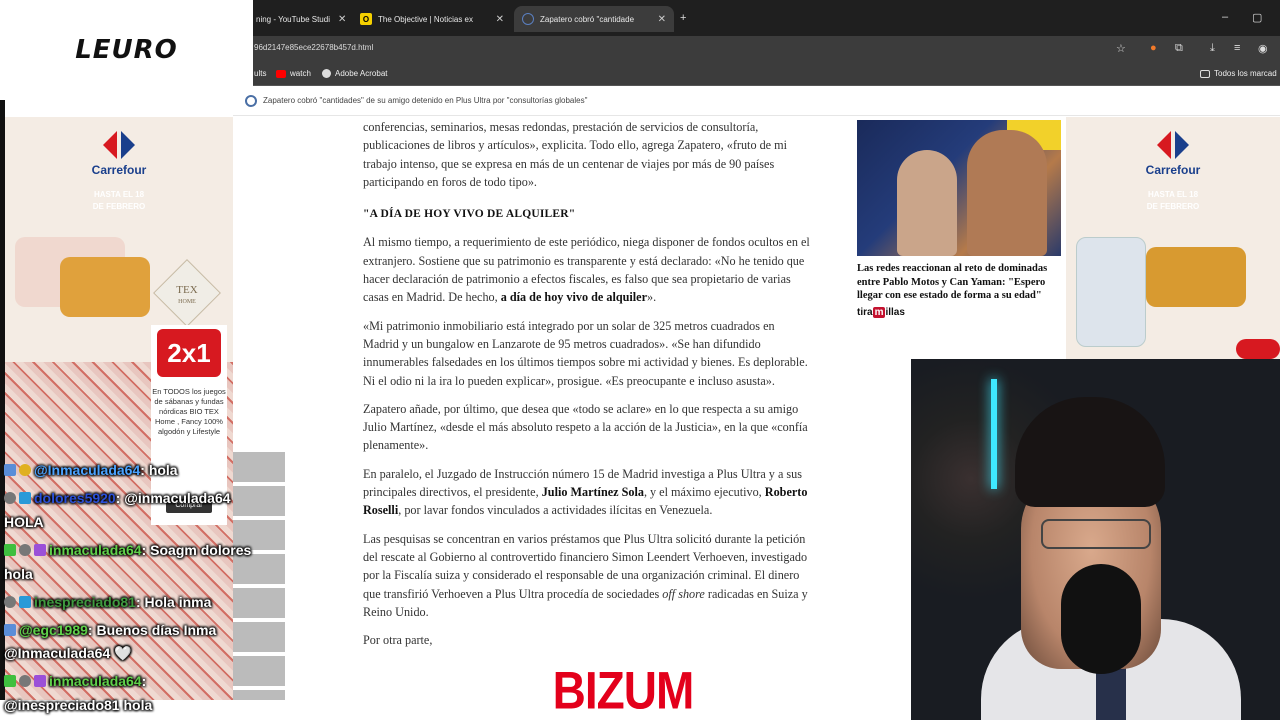  I want to click on news-source: tira m illas, so click(959, 312).